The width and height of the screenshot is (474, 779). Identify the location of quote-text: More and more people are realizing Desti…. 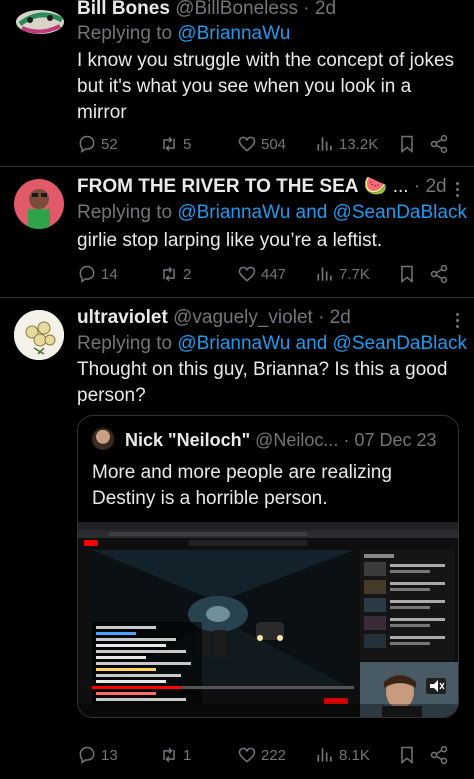
(242, 485).